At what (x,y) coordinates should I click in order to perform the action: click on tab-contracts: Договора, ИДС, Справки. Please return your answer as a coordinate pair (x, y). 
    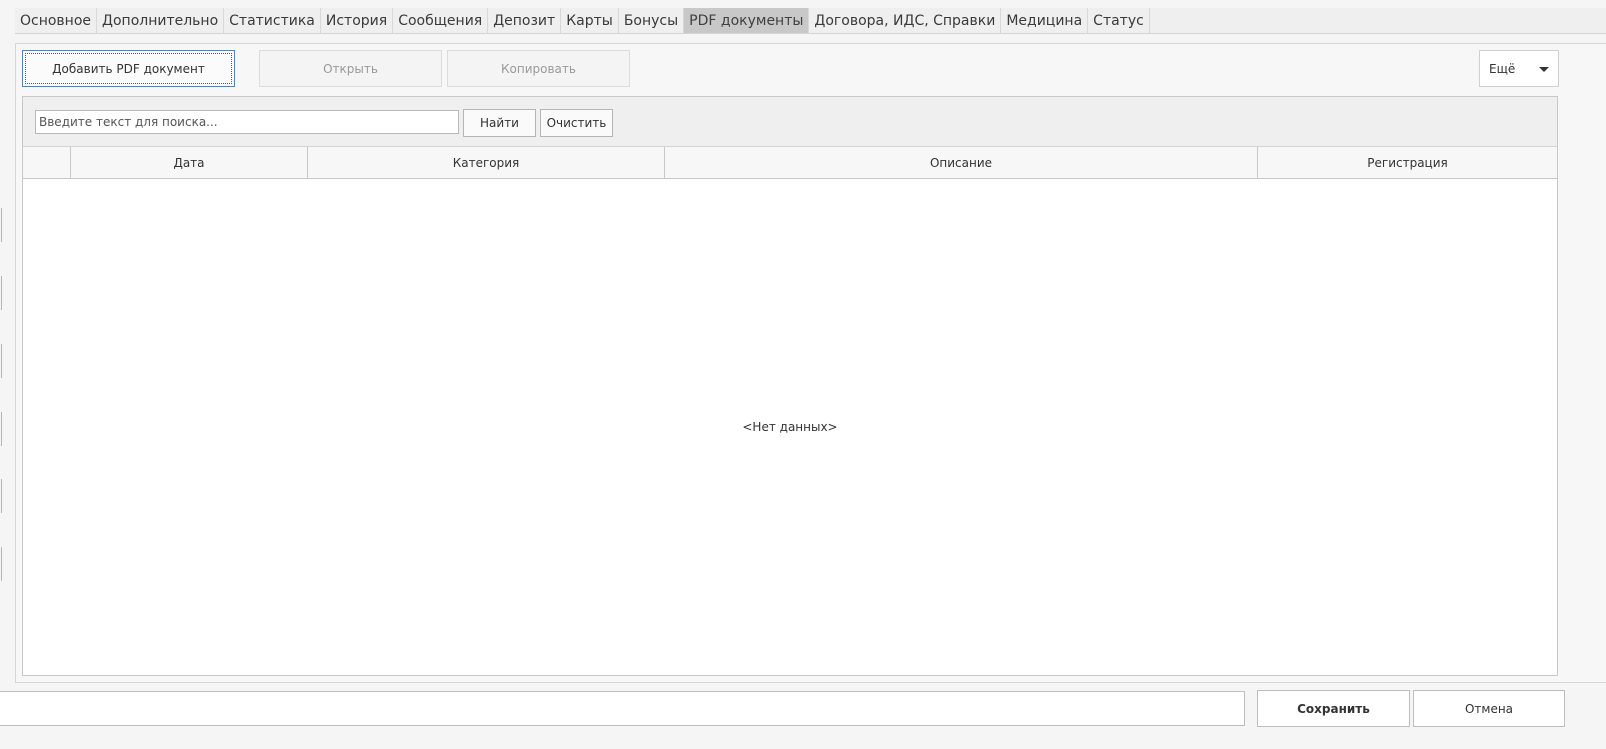
    Looking at the image, I should click on (905, 20).